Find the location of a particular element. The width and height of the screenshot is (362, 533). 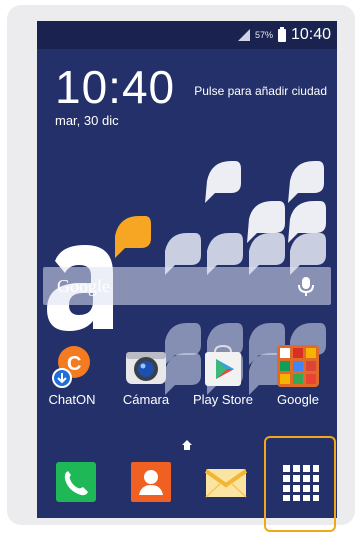

apps-button-highlight is located at coordinates (300, 484).